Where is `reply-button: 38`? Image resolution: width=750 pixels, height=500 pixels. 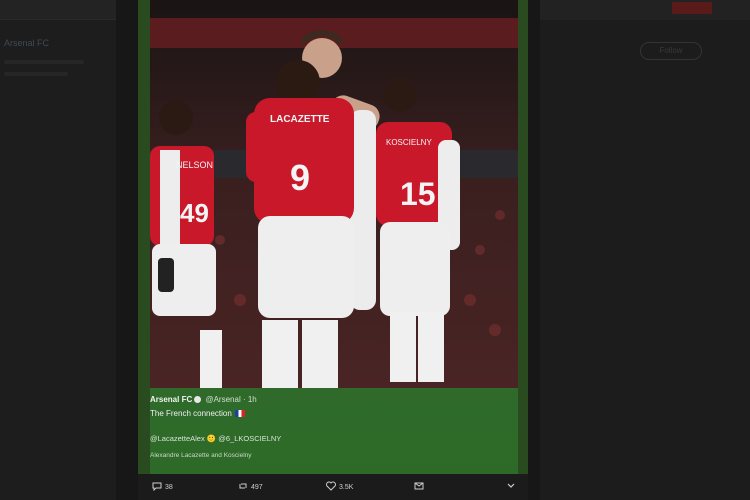 reply-button: 38 is located at coordinates (162, 487).